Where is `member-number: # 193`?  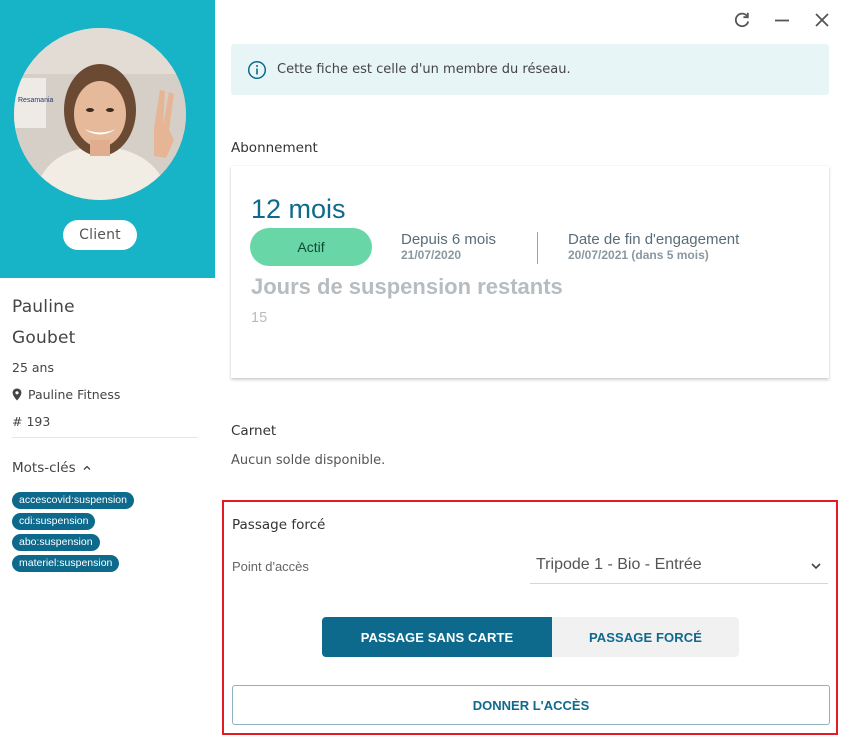
member-number: # 193 is located at coordinates (31, 421).